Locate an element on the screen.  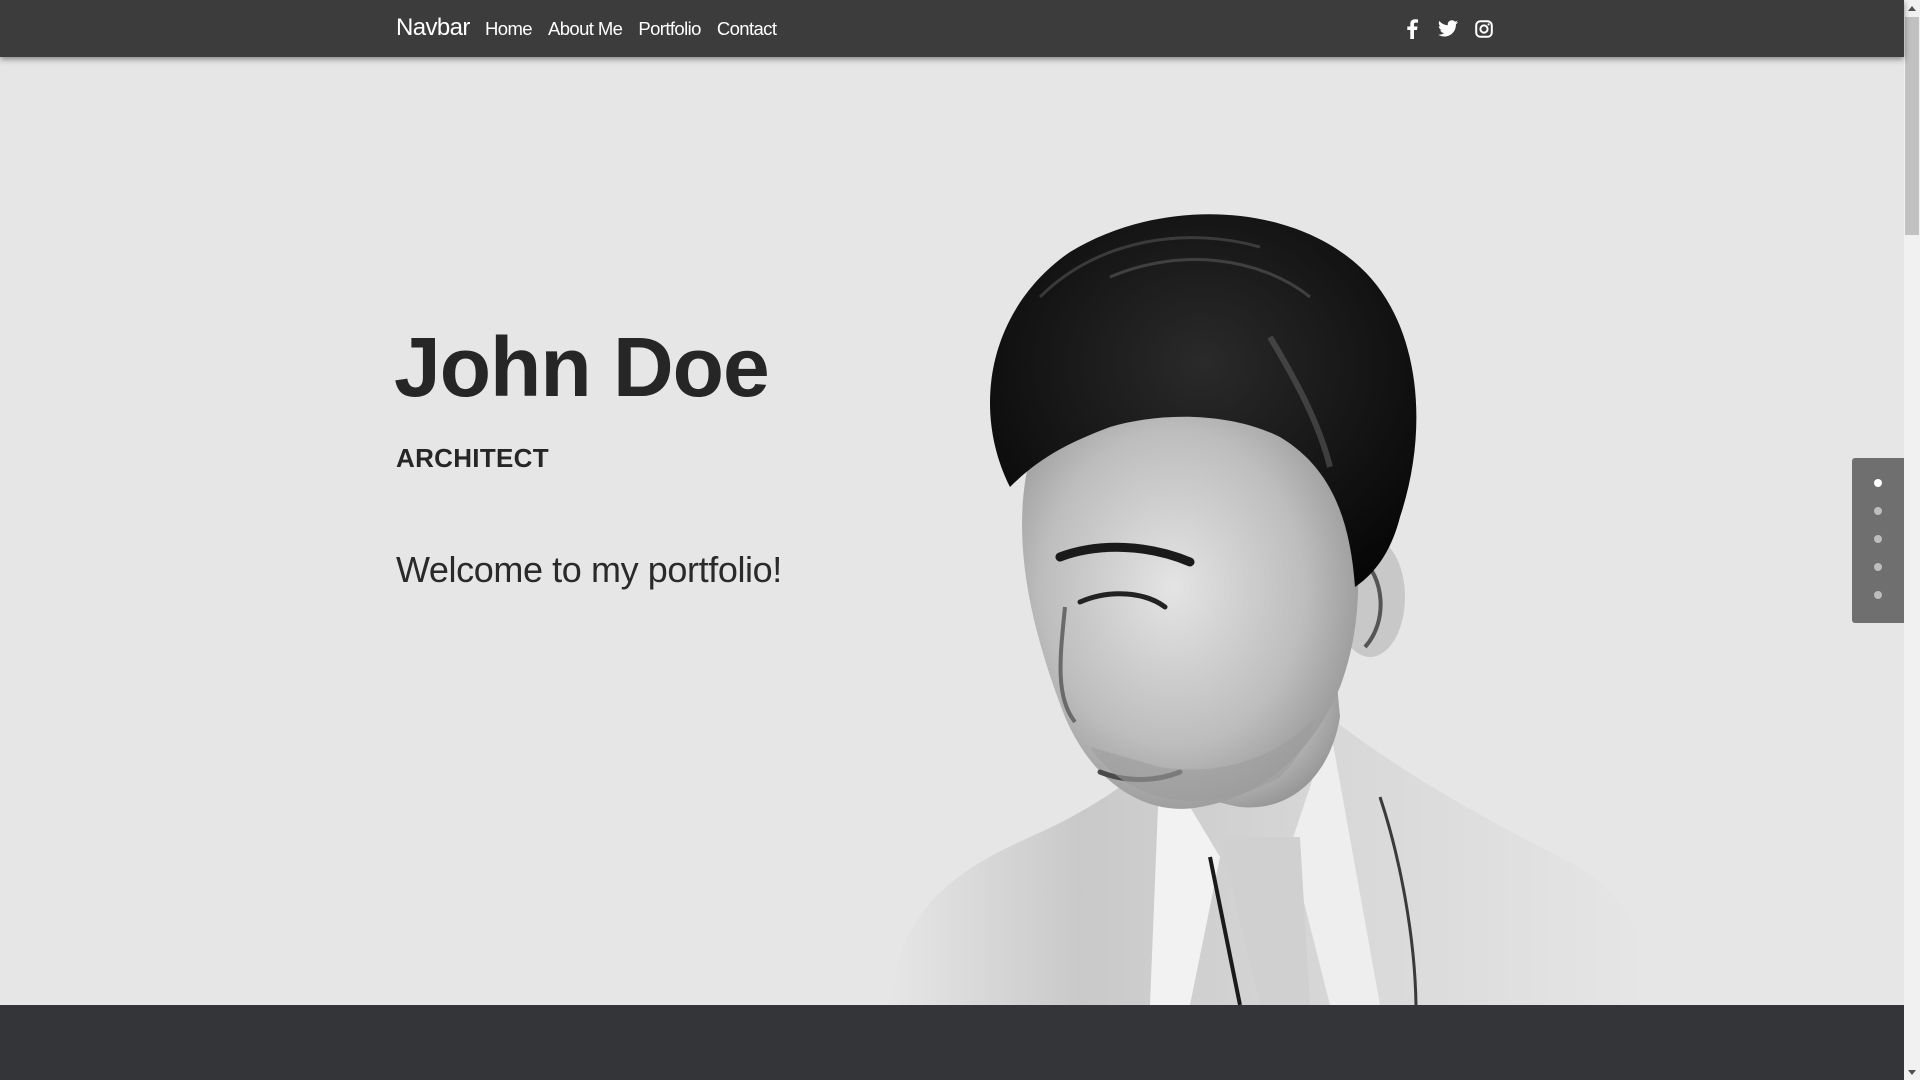
twitter-icon is located at coordinates (1448, 29).